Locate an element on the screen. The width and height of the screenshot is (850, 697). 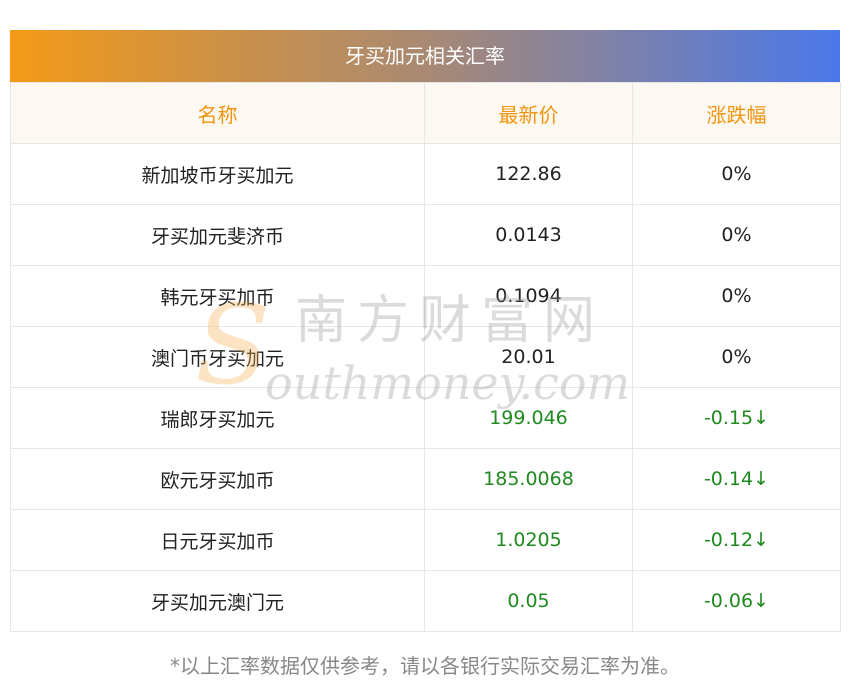
rate-name-cell: 牙买加元澳门元 is located at coordinates (217, 601).